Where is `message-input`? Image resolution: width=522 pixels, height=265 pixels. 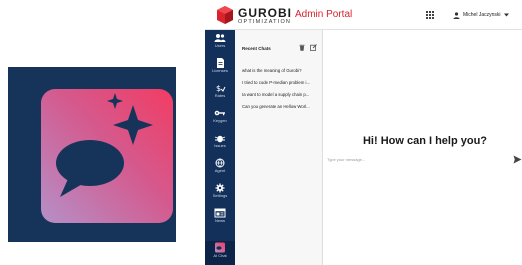
message-input is located at coordinates (417, 159).